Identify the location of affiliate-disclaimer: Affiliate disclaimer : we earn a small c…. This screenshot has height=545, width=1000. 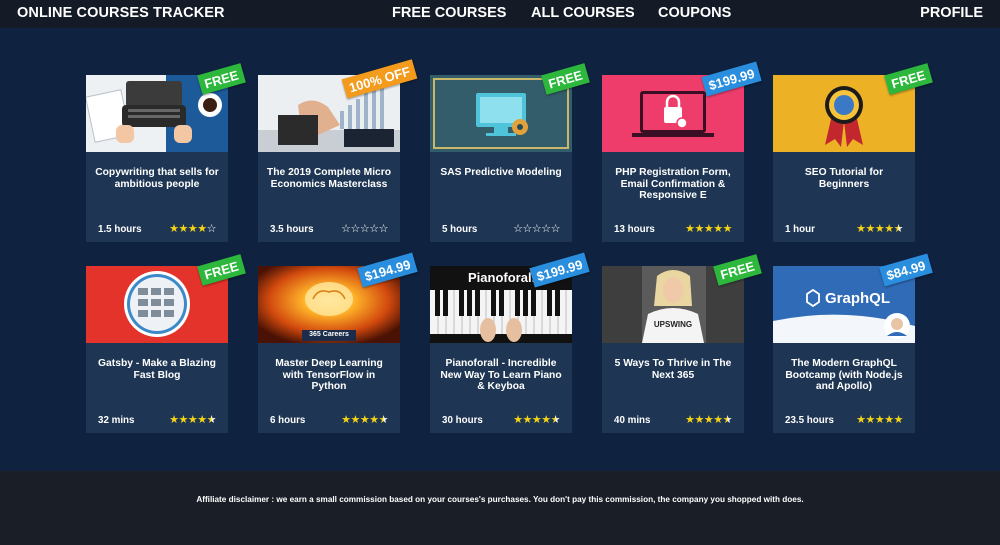
(500, 499).